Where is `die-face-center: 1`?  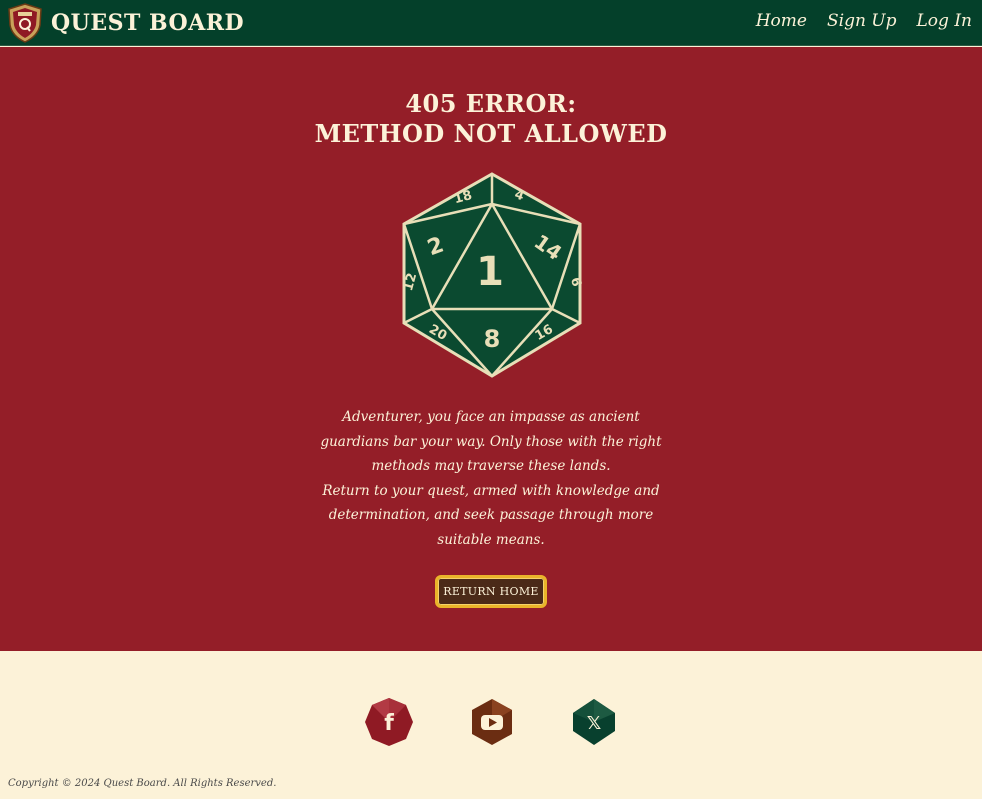
die-face-center: 1 is located at coordinates (490, 272).